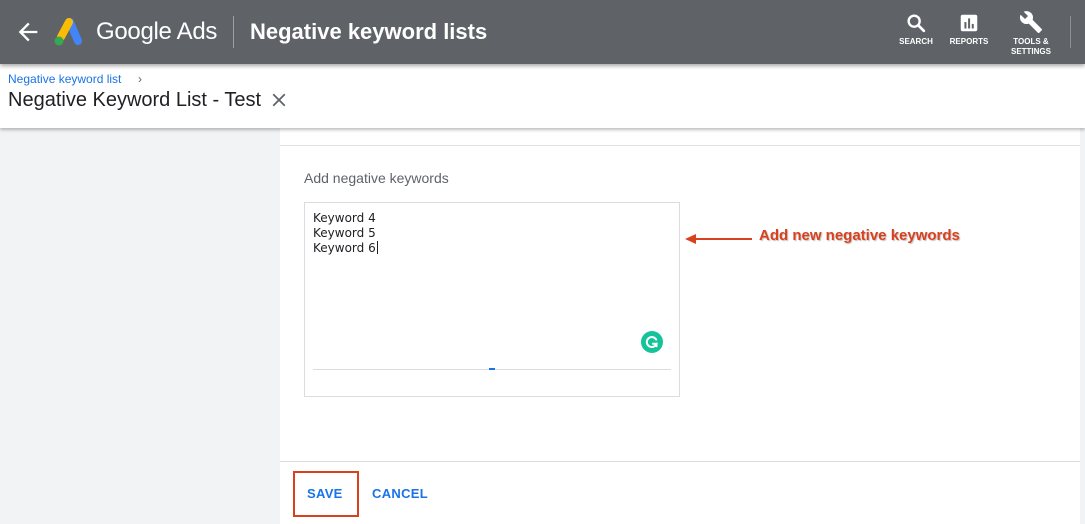  Describe the element at coordinates (68, 32) in the screenshot. I see `google-ads-logo-icon` at that location.